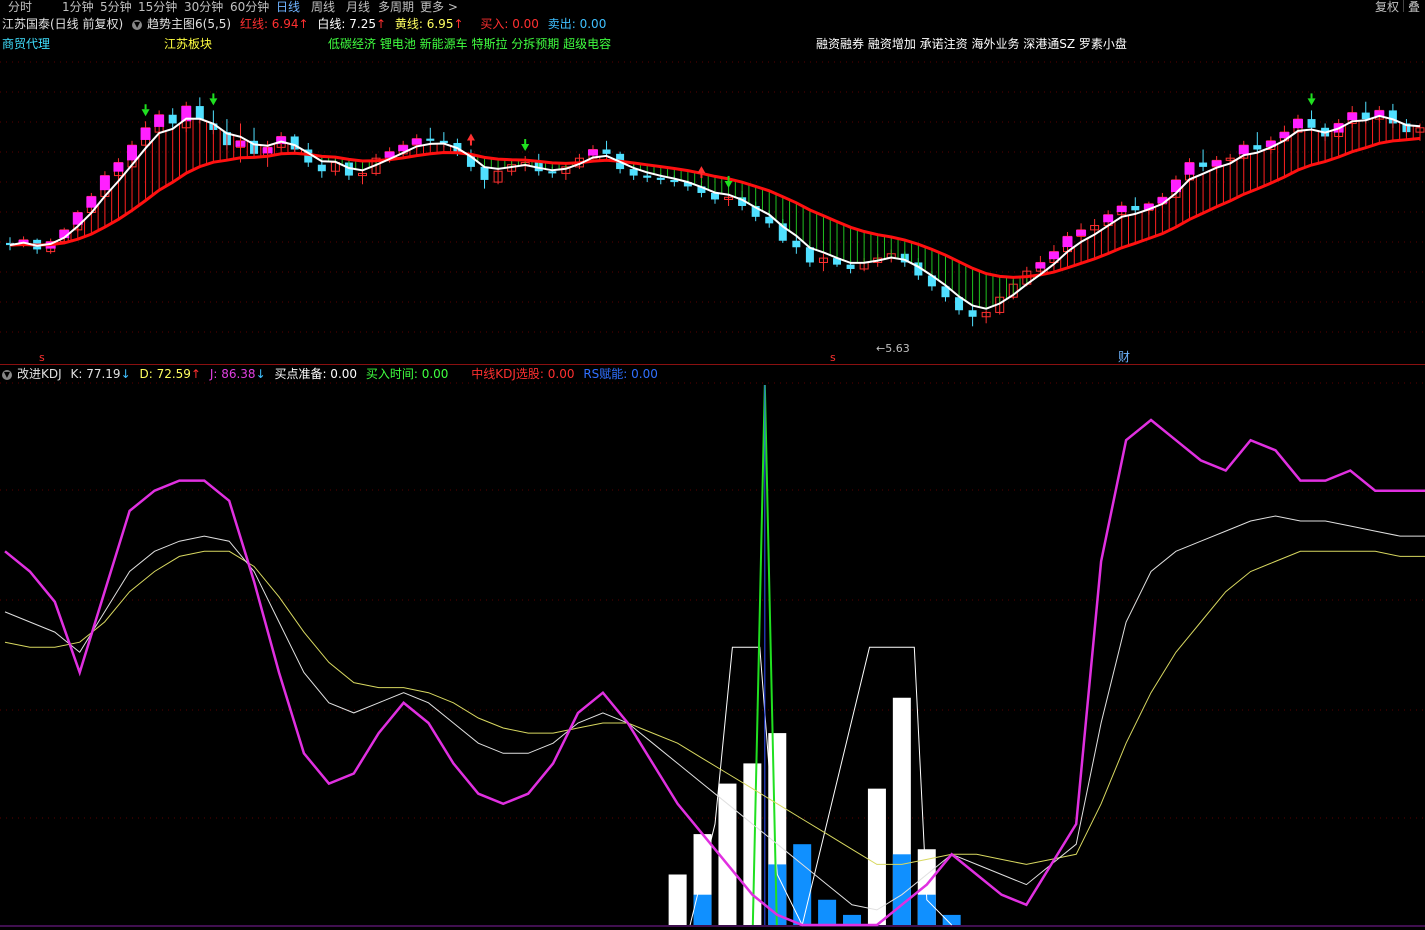 This screenshot has height=930, width=1425. What do you see at coordinates (39, 374) in the screenshot?
I see `sub-indicator-name: 改进KDJ` at bounding box center [39, 374].